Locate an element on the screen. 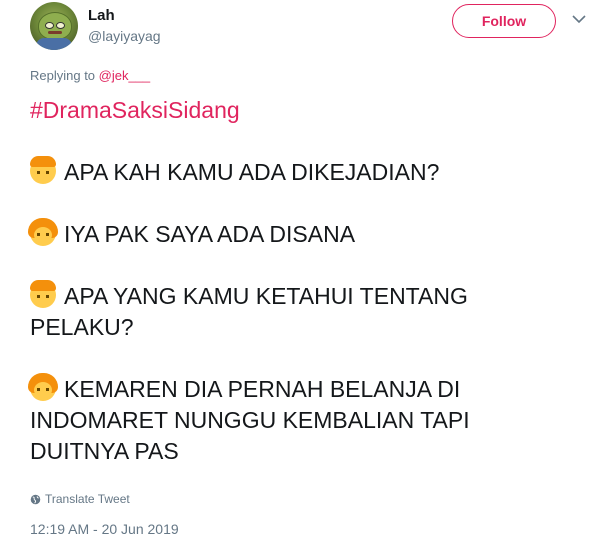 The height and width of the screenshot is (541, 614). tweet-line: INDOMARET NUNGGU KEMBALIAN TAPI is located at coordinates (250, 420).